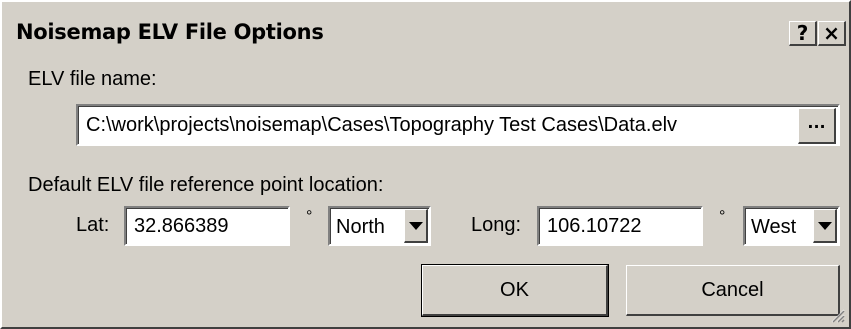 Image resolution: width=851 pixels, height=329 pixels. What do you see at coordinates (733, 290) in the screenshot?
I see `cancel-button: Cancel` at bounding box center [733, 290].